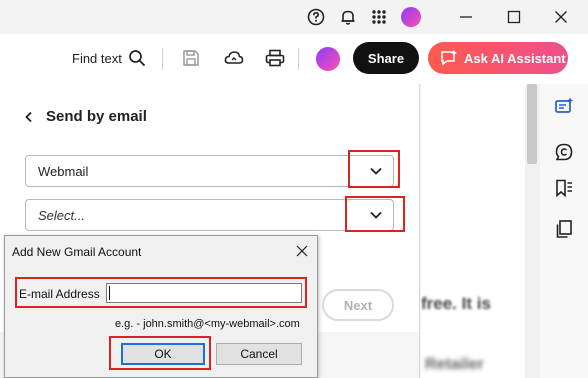 The image size is (588, 378). I want to click on comment-icon, so click(564, 152).